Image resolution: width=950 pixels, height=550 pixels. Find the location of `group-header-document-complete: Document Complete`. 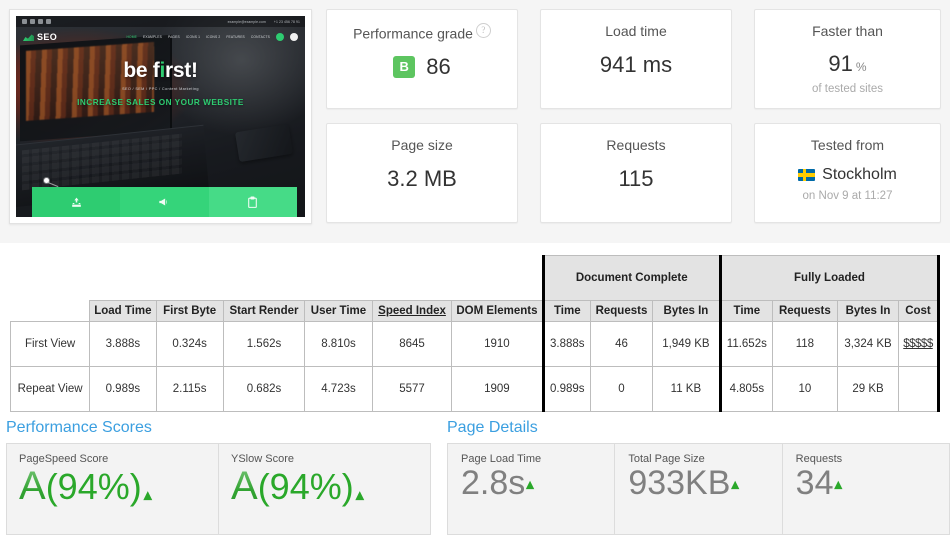

group-header-document-complete: Document Complete is located at coordinates (631, 278).